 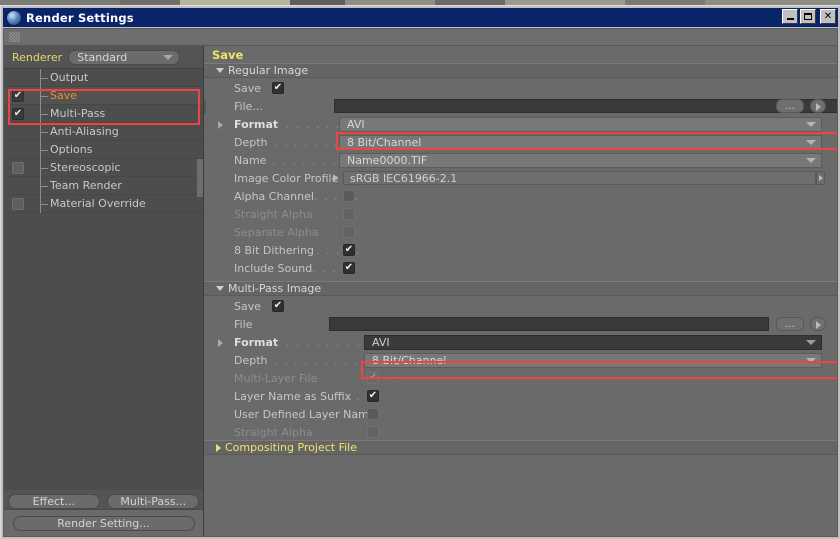 What do you see at coordinates (593, 360) in the screenshot?
I see `multipass-depth-dropdown: 8 Bit/Channel` at bounding box center [593, 360].